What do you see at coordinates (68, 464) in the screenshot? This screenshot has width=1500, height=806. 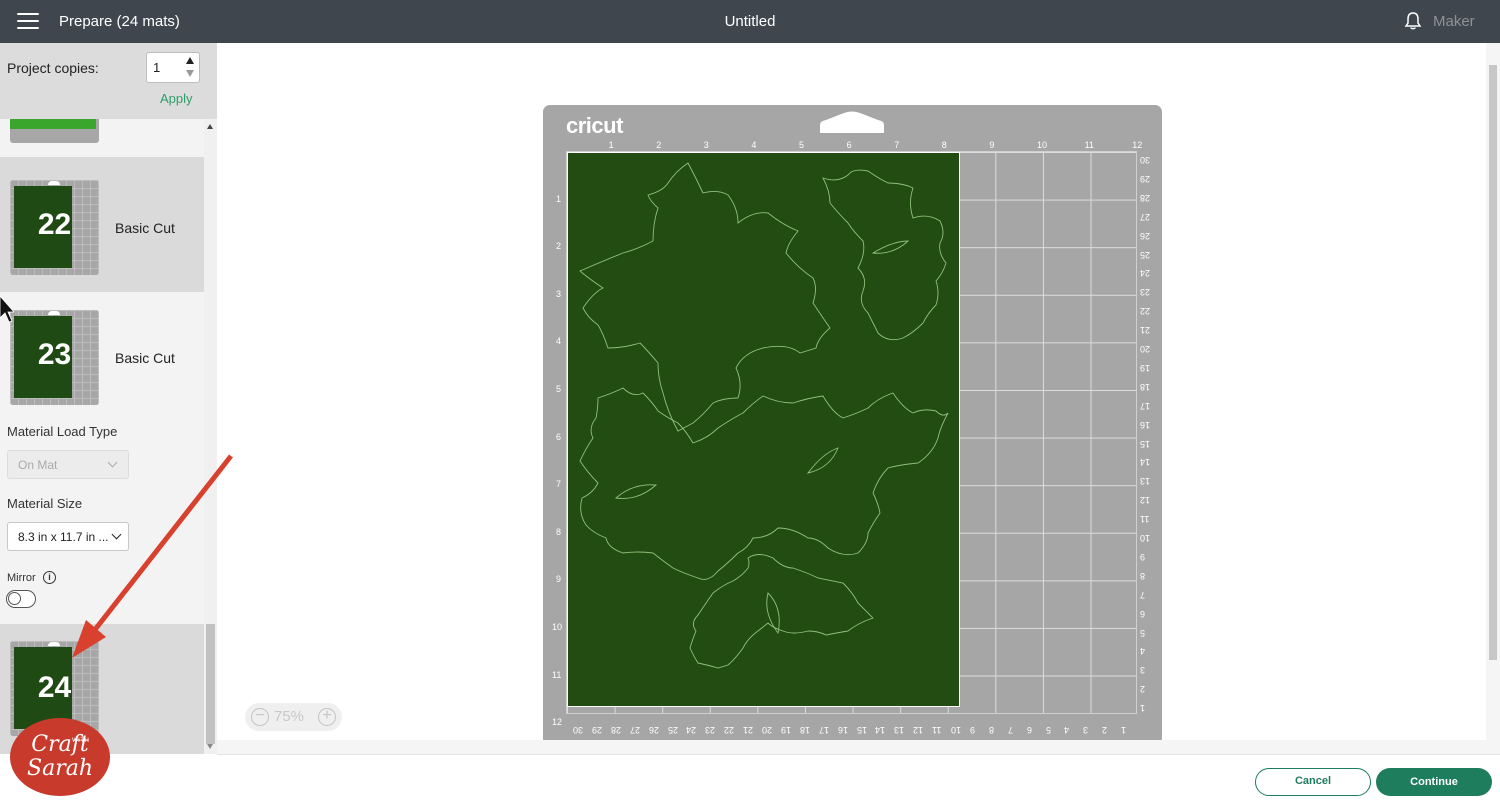 I see `material-load-type-select: On Mat` at bounding box center [68, 464].